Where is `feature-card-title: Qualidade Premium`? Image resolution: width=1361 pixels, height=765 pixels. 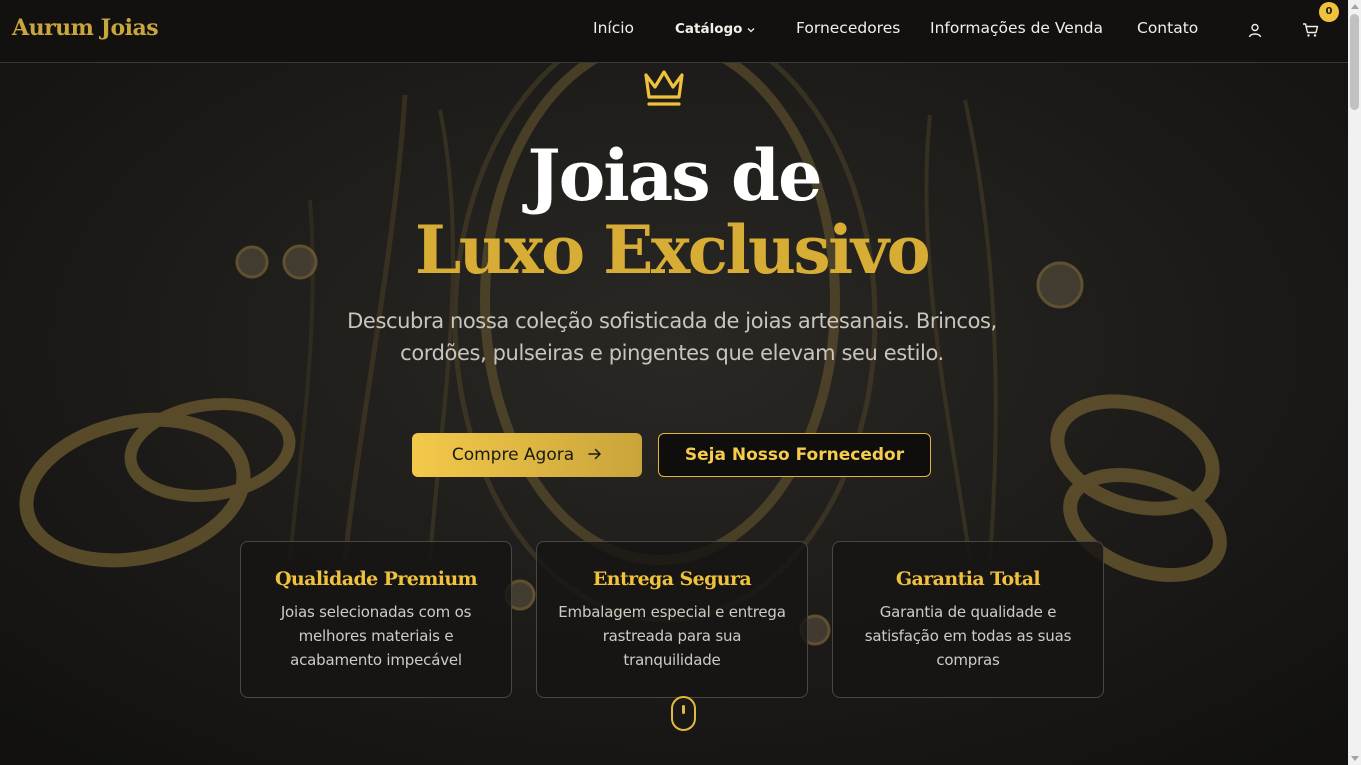
feature-card-title: Qualidade Premium is located at coordinates (376, 579).